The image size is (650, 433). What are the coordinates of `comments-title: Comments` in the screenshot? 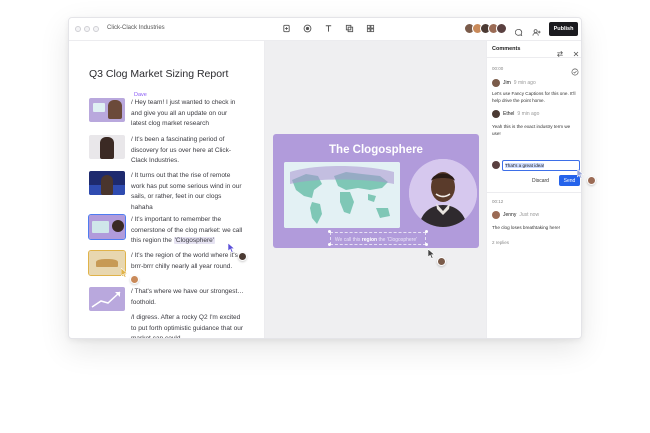 It's located at (506, 49).